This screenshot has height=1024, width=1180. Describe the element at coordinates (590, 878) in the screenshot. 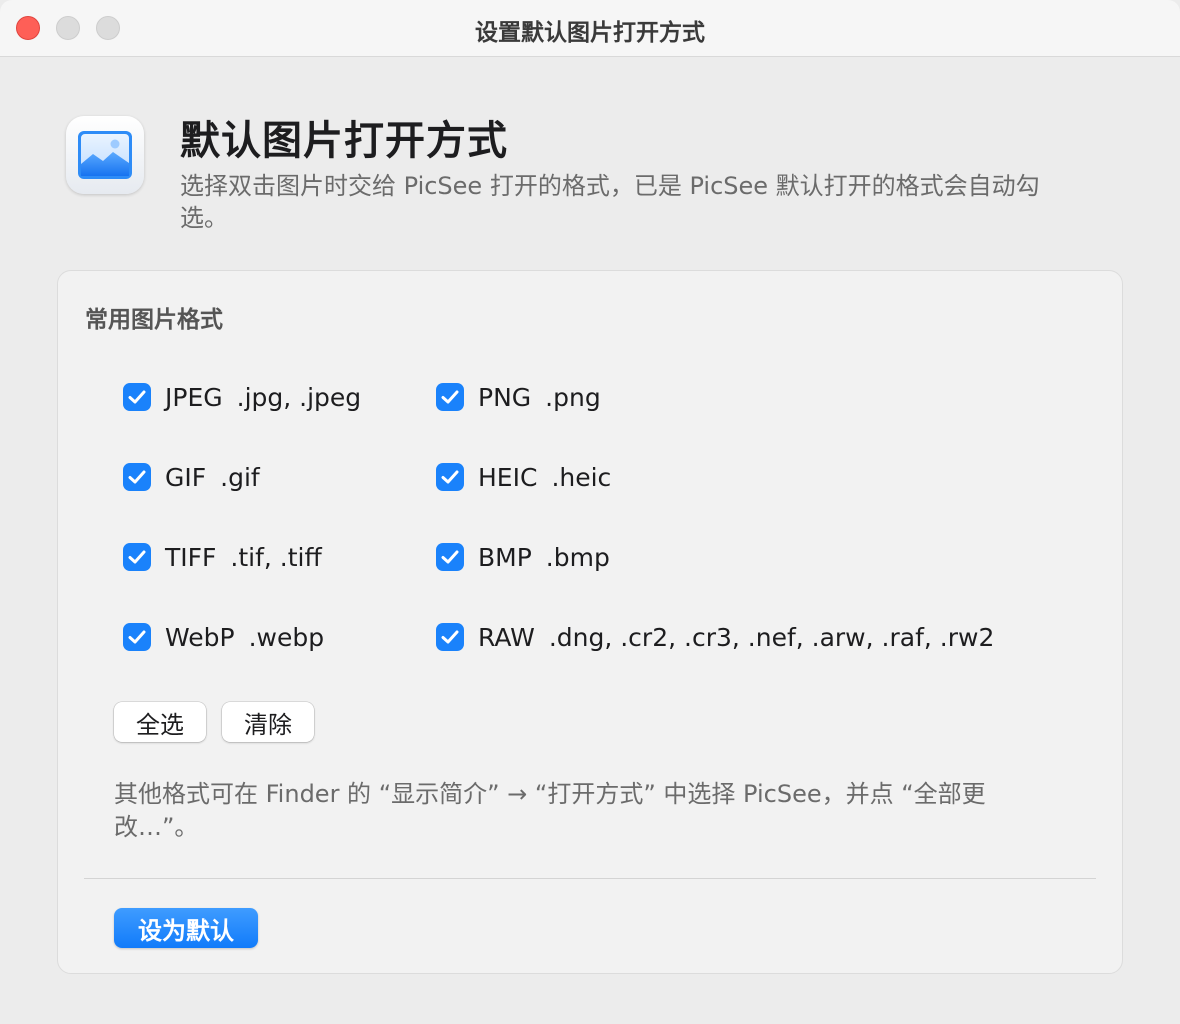

I see `divider` at that location.